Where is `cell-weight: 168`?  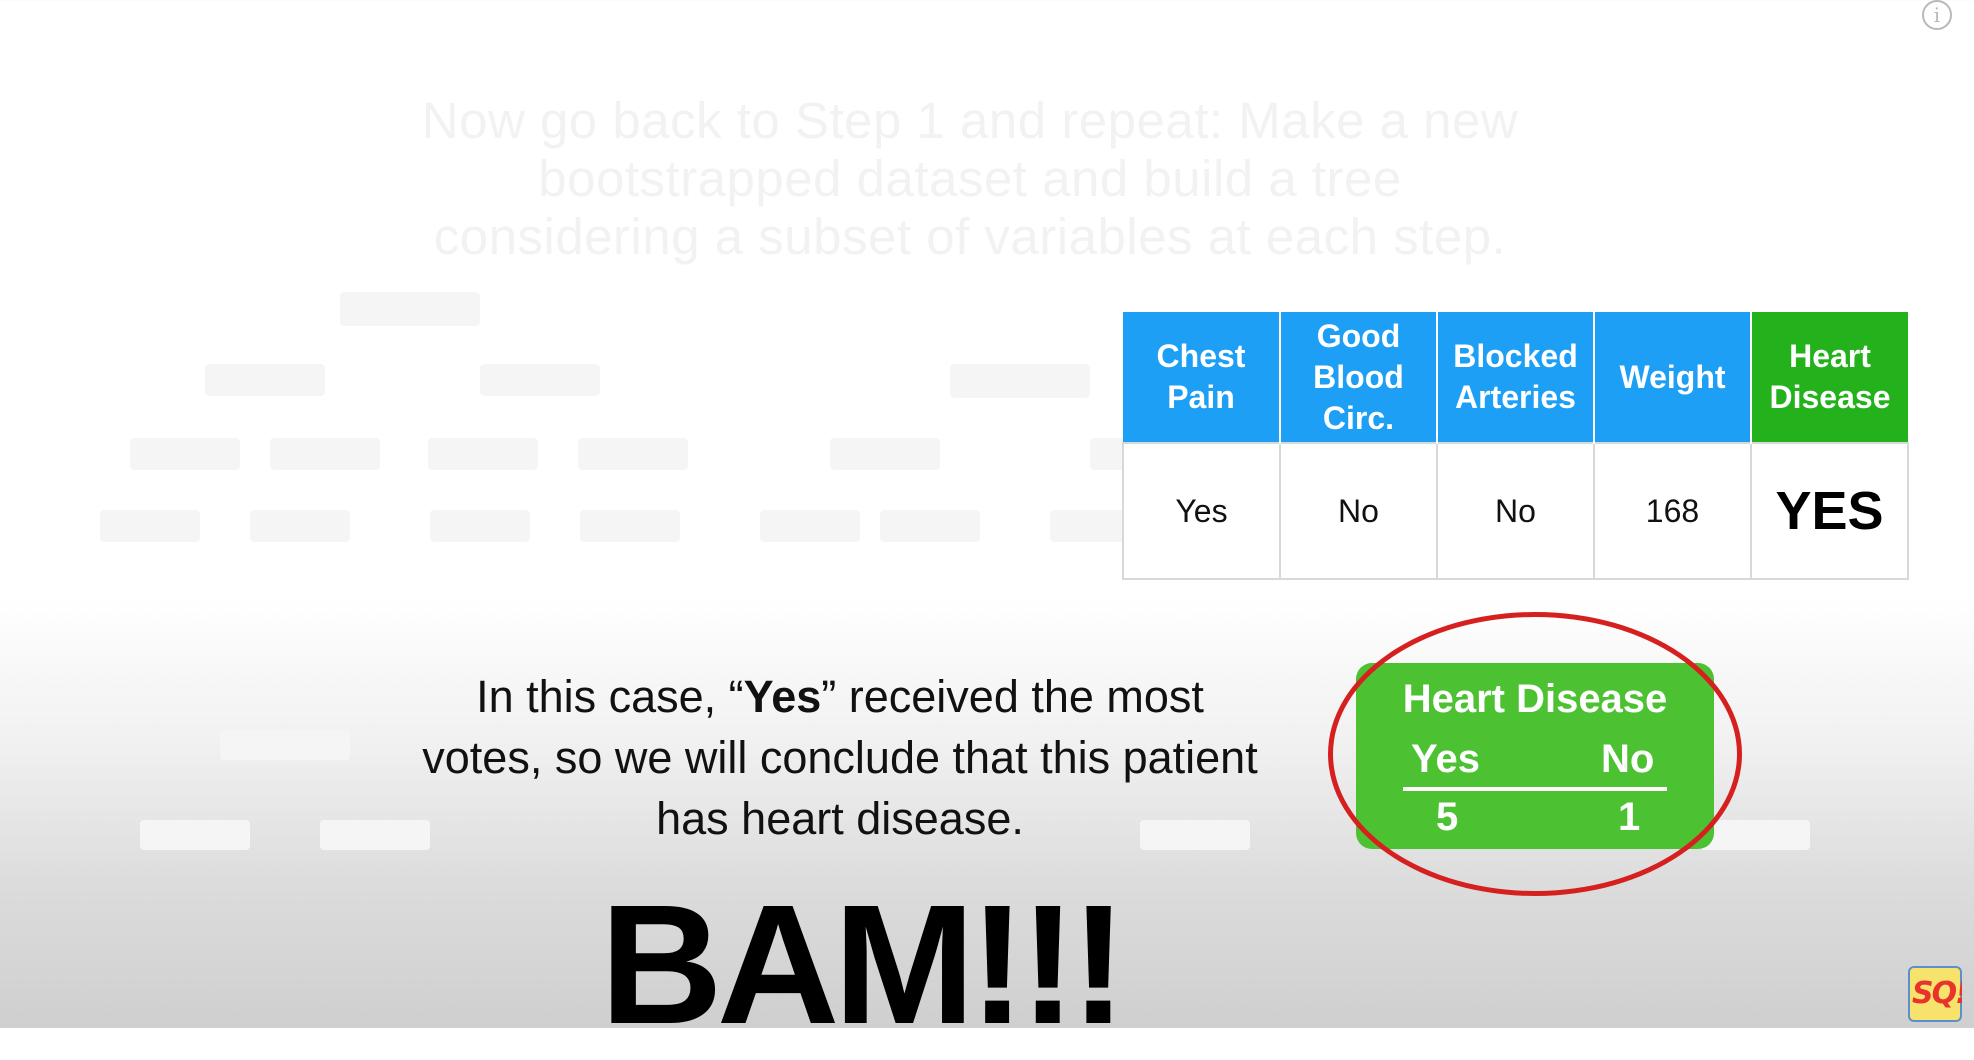 cell-weight: 168 is located at coordinates (1672, 511).